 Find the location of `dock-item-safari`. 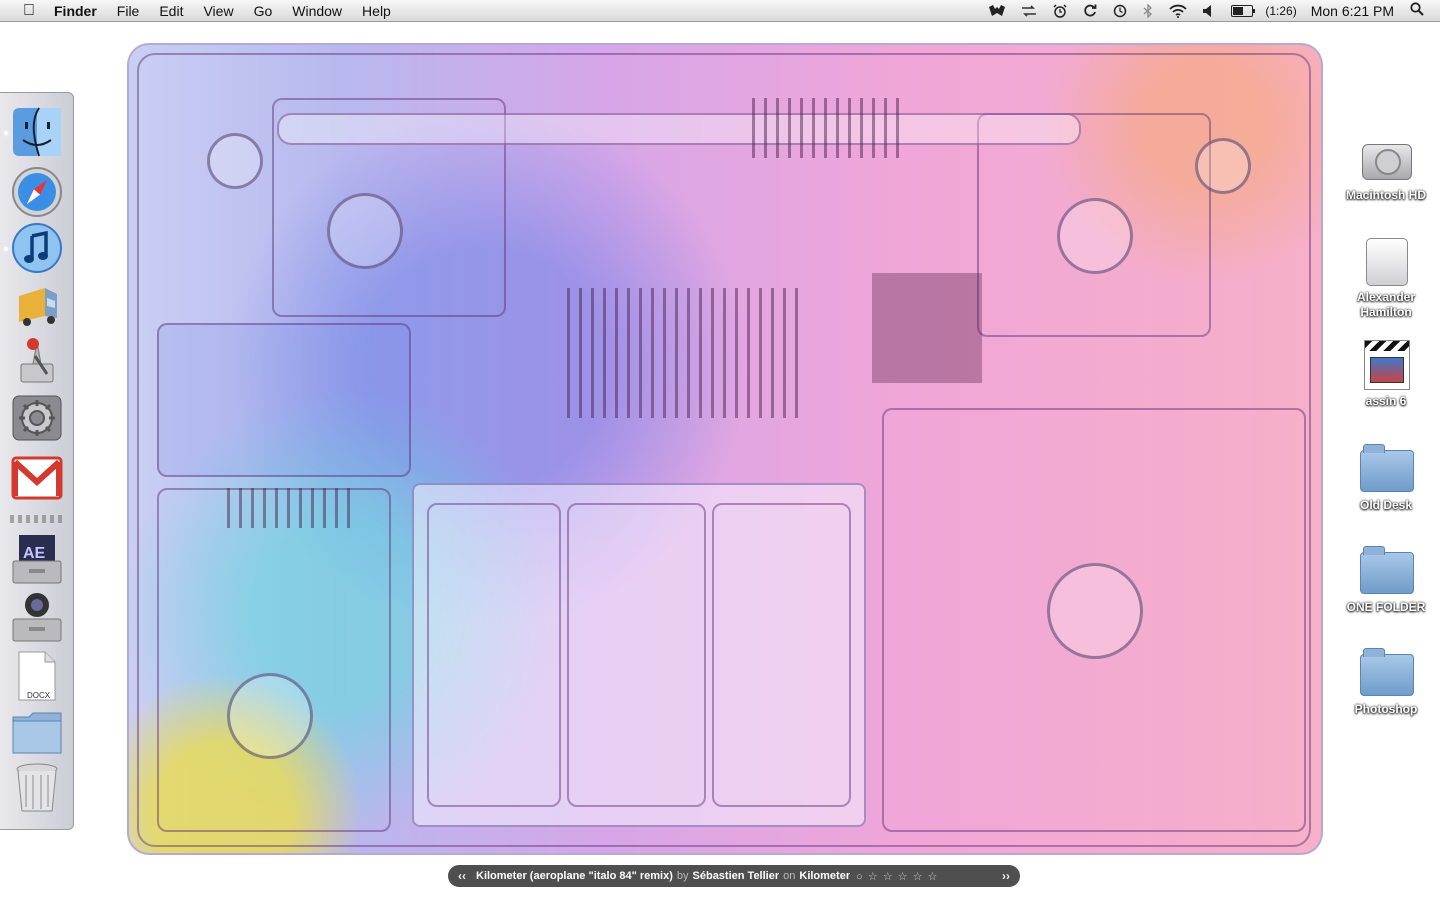

dock-item-safari is located at coordinates (37, 192).